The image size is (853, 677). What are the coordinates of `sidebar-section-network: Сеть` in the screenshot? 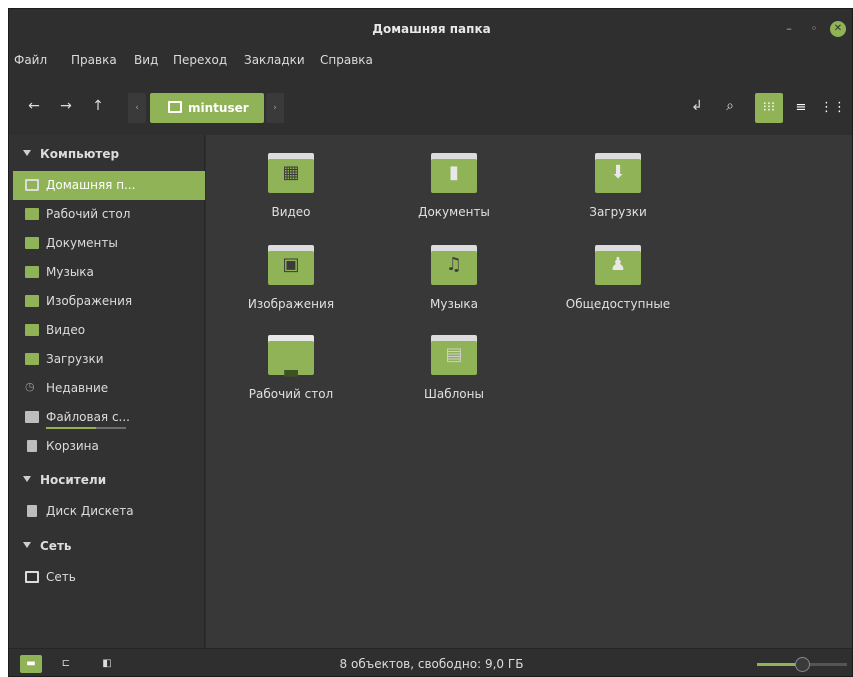 It's located at (47, 546).